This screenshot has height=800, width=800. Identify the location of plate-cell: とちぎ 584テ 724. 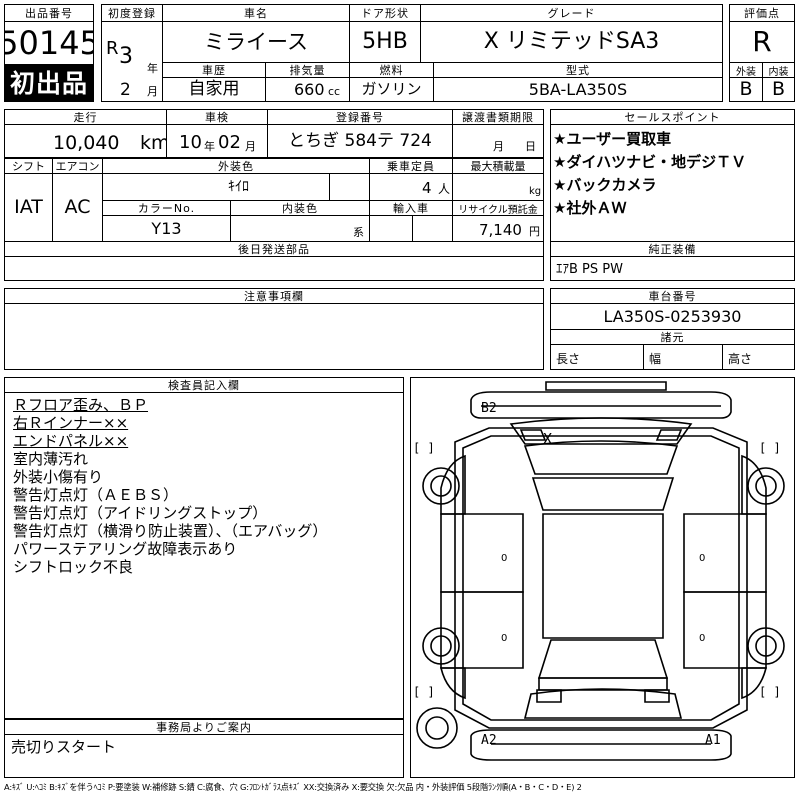
(360, 141).